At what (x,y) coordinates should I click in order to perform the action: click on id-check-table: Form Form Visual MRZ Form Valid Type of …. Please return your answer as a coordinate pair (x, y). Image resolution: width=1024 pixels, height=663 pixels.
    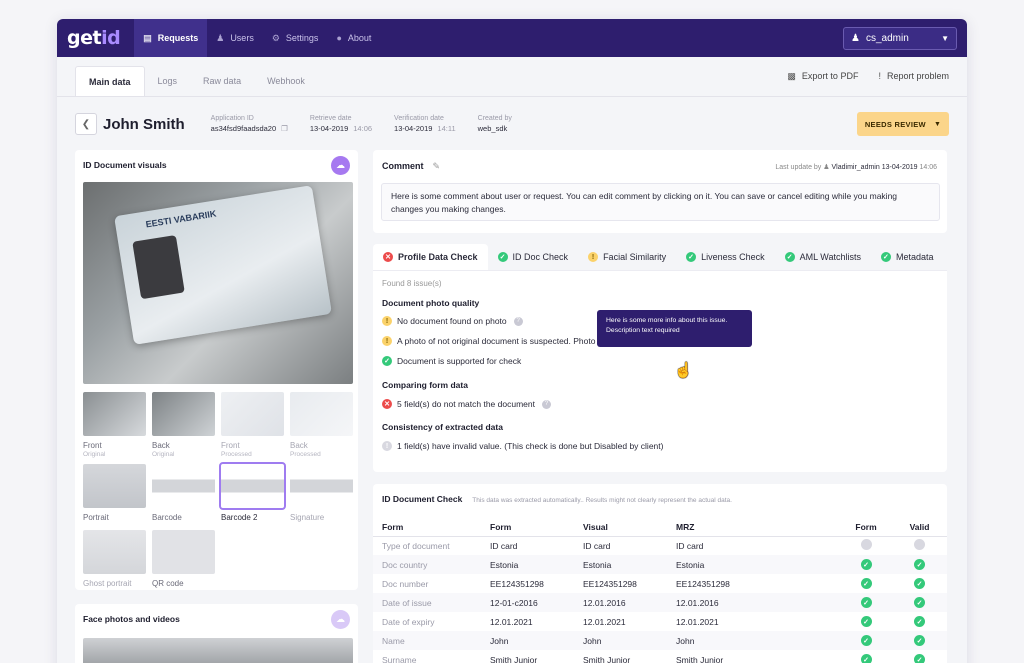
    Looking at the image, I should click on (660, 590).